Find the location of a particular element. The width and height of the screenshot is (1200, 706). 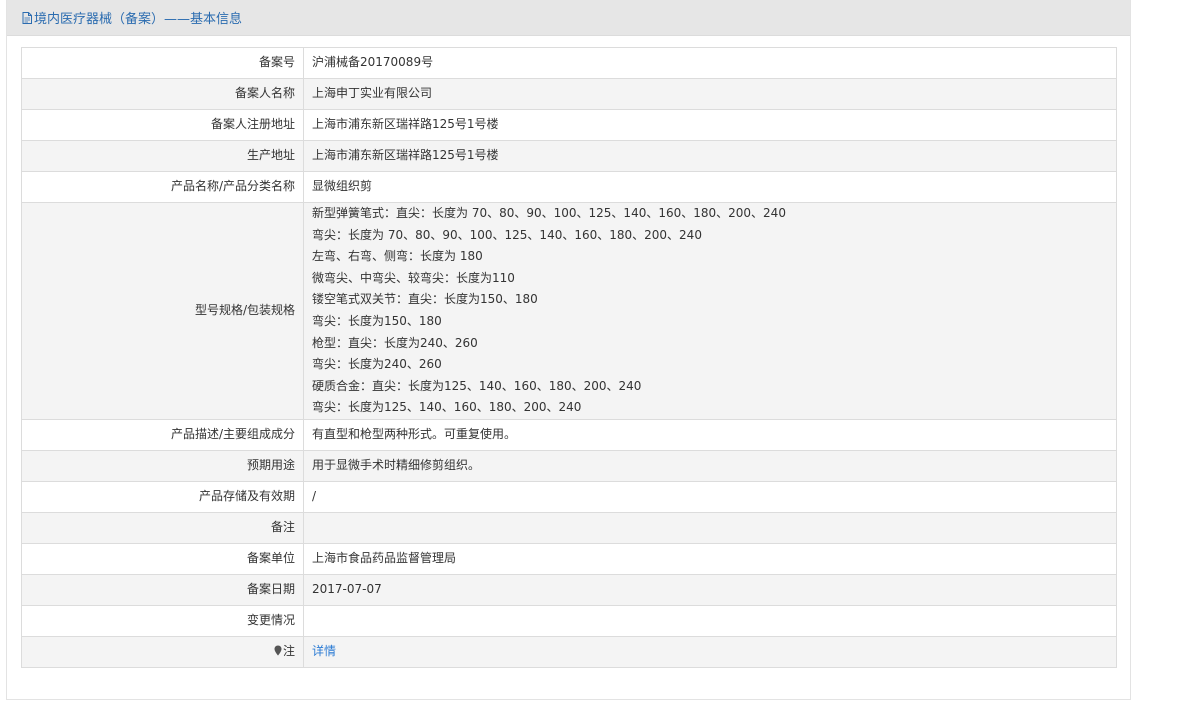

detail-link: 详情 is located at coordinates (324, 651).